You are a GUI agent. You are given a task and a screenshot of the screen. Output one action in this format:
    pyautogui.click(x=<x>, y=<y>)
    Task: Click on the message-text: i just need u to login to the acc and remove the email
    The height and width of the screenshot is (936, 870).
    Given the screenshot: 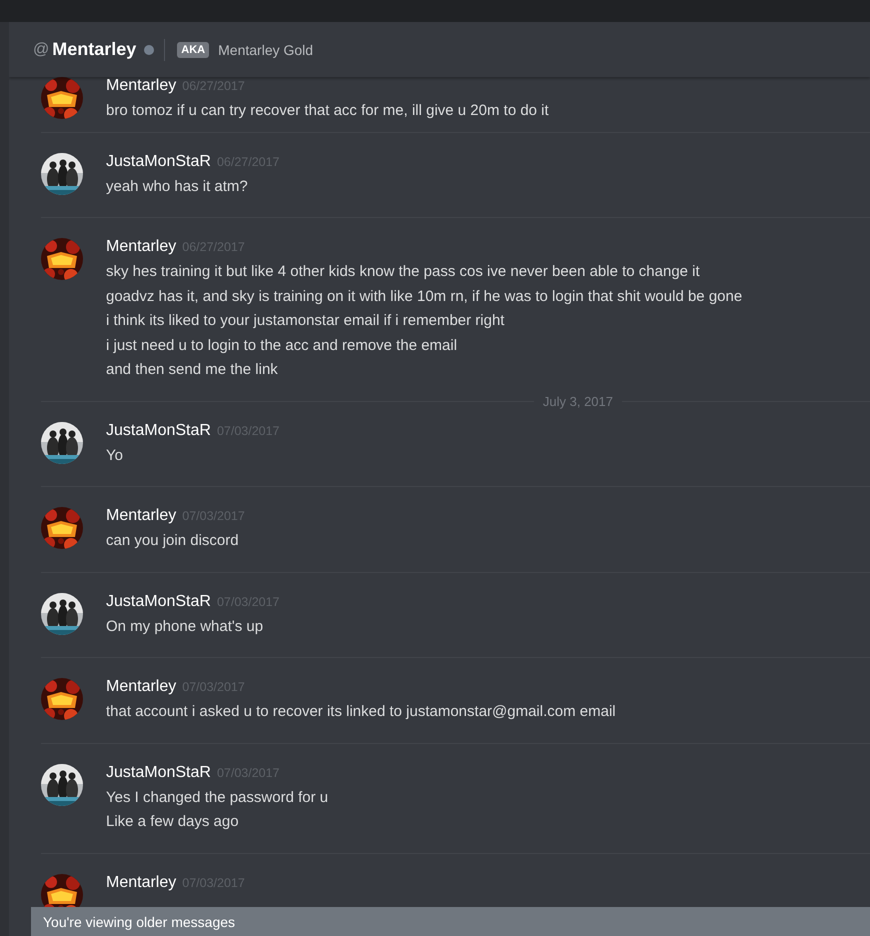 What is the action you would take?
    pyautogui.click(x=282, y=346)
    